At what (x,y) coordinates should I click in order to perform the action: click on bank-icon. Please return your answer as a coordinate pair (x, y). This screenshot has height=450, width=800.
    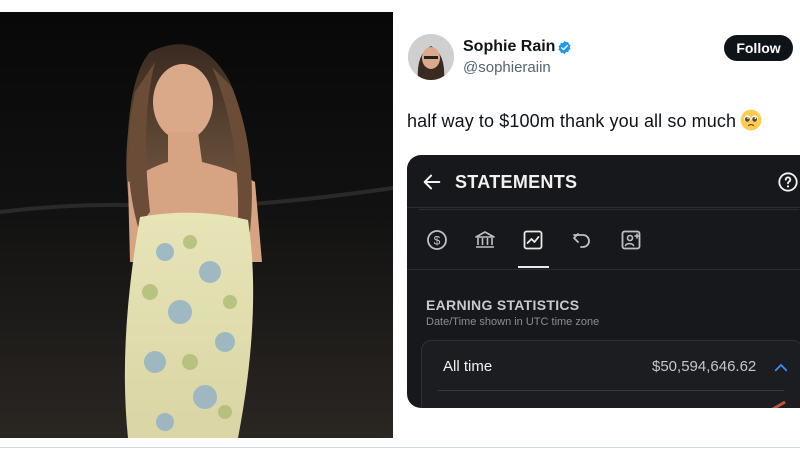
    Looking at the image, I should click on (485, 239).